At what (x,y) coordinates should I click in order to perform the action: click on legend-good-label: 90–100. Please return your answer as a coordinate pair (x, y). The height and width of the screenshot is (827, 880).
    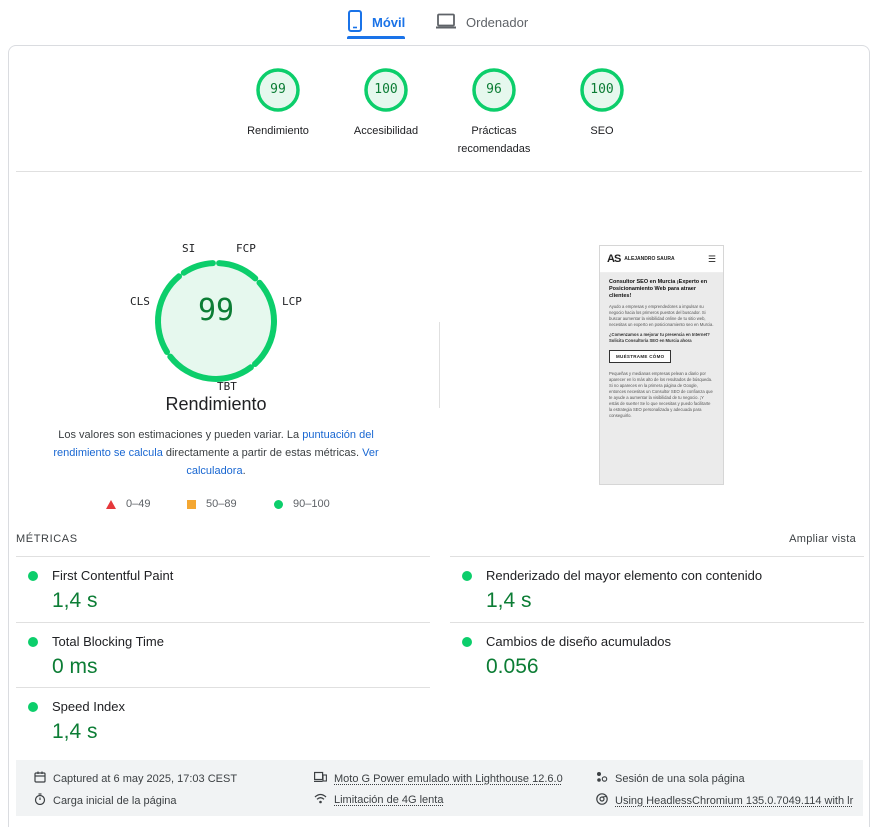
    Looking at the image, I should click on (311, 504).